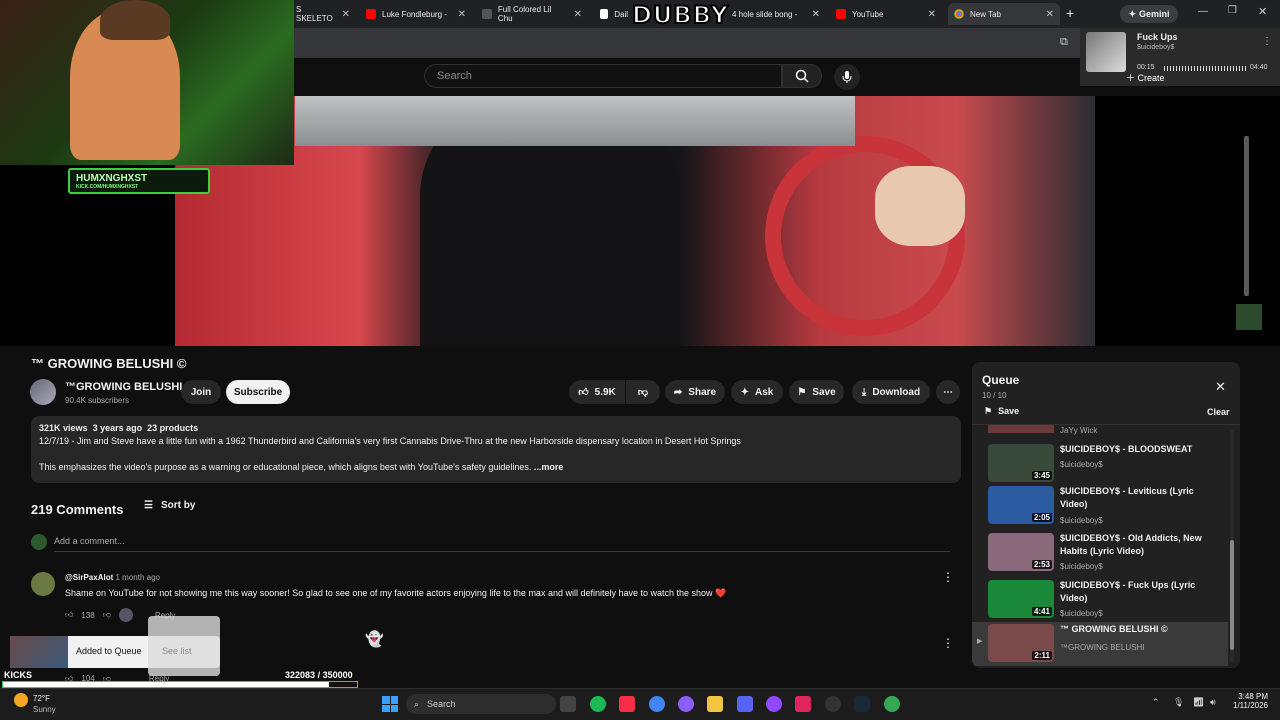 This screenshot has width=1280, height=720. Describe the element at coordinates (568, 704) in the screenshot. I see `task-view-icon` at that location.